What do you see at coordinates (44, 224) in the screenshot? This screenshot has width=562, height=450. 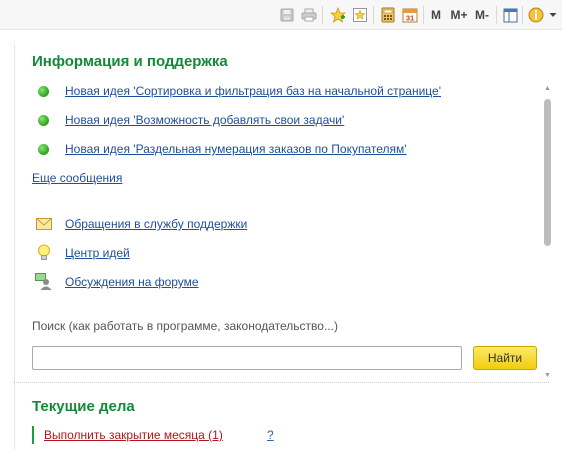 I see `envelope-icon` at bounding box center [44, 224].